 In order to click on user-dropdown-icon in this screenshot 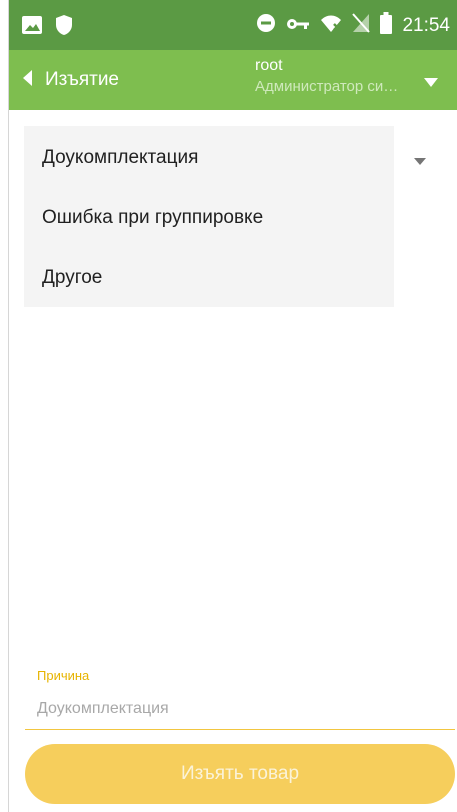, I will do `click(431, 83)`.